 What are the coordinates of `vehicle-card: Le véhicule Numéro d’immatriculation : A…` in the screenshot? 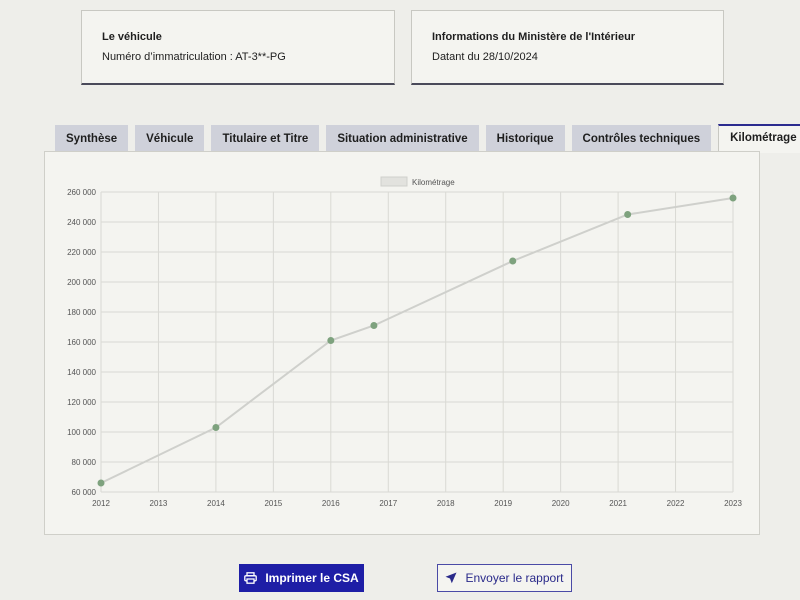 It's located at (238, 47).